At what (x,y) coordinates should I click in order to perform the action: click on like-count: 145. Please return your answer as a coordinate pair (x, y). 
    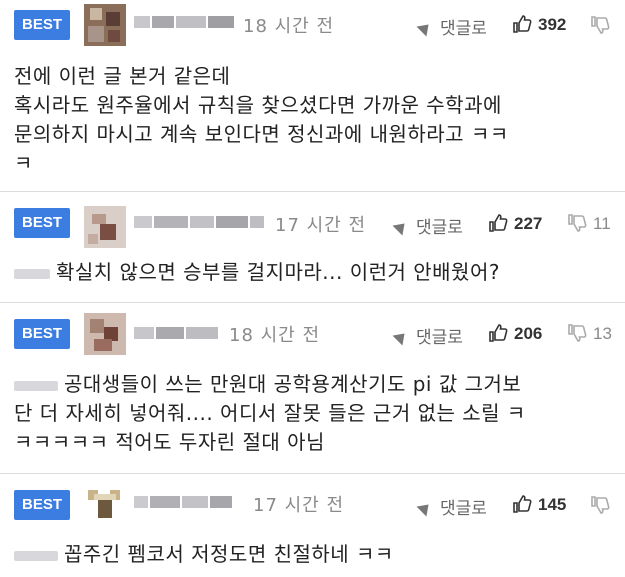
    Looking at the image, I should click on (552, 504).